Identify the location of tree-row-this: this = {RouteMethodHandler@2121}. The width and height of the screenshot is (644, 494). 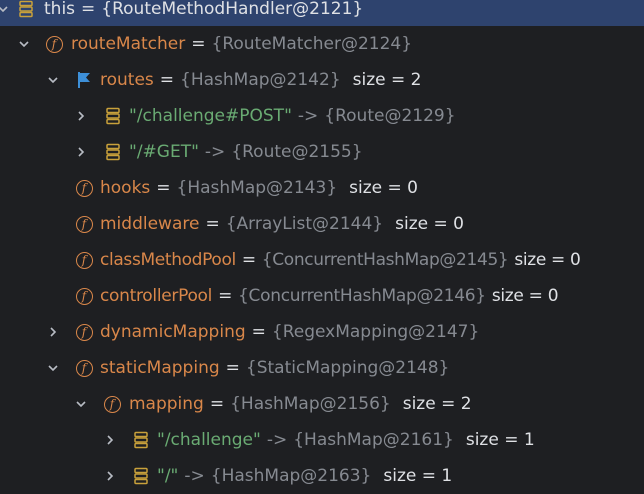
(322, 13).